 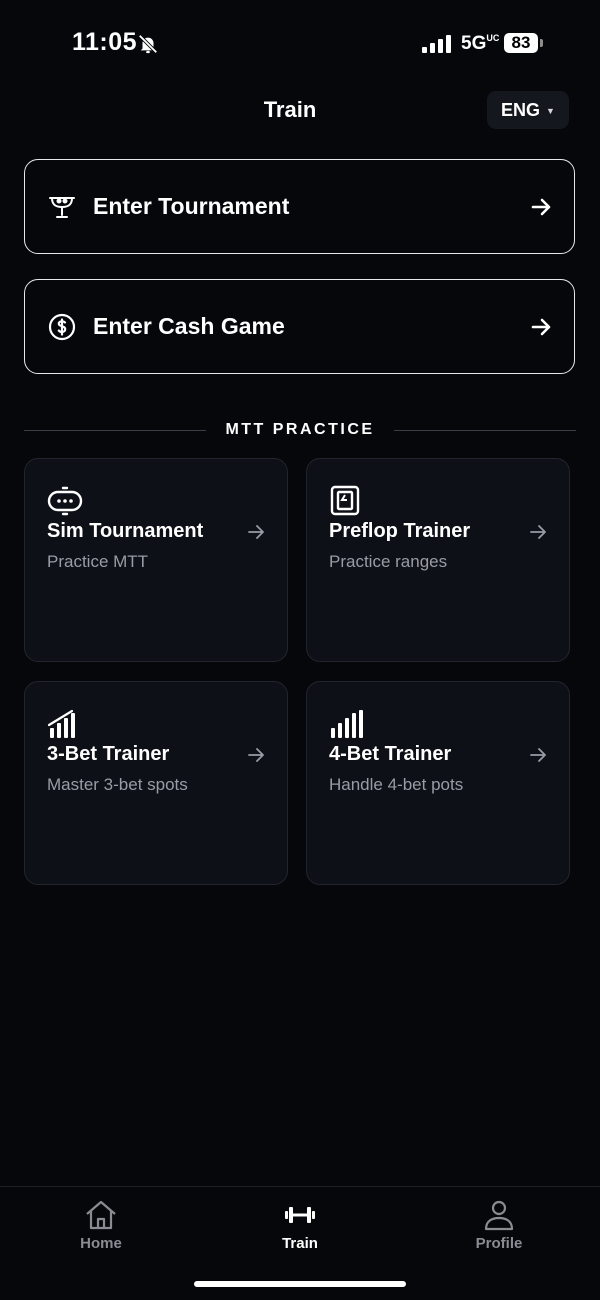 What do you see at coordinates (521, 109) in the screenshot?
I see `language-label: ENG` at bounding box center [521, 109].